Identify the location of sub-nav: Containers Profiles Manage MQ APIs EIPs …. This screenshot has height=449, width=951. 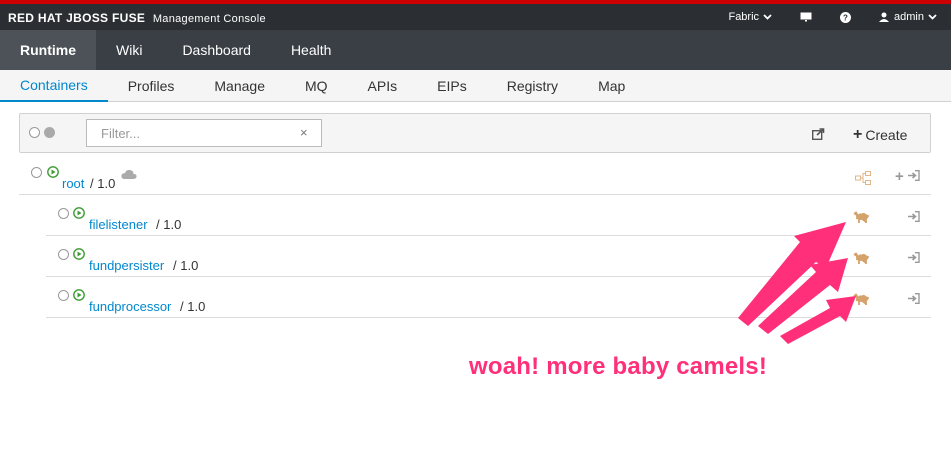
(475, 86).